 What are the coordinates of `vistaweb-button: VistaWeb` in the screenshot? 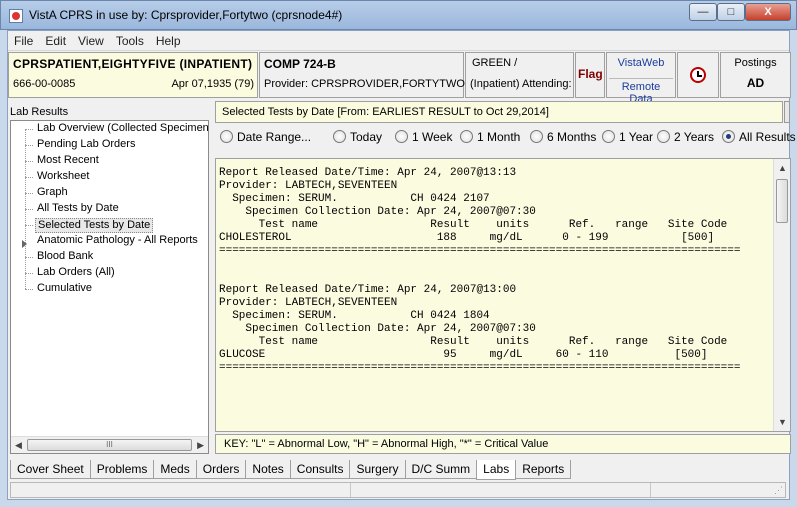 It's located at (641, 63).